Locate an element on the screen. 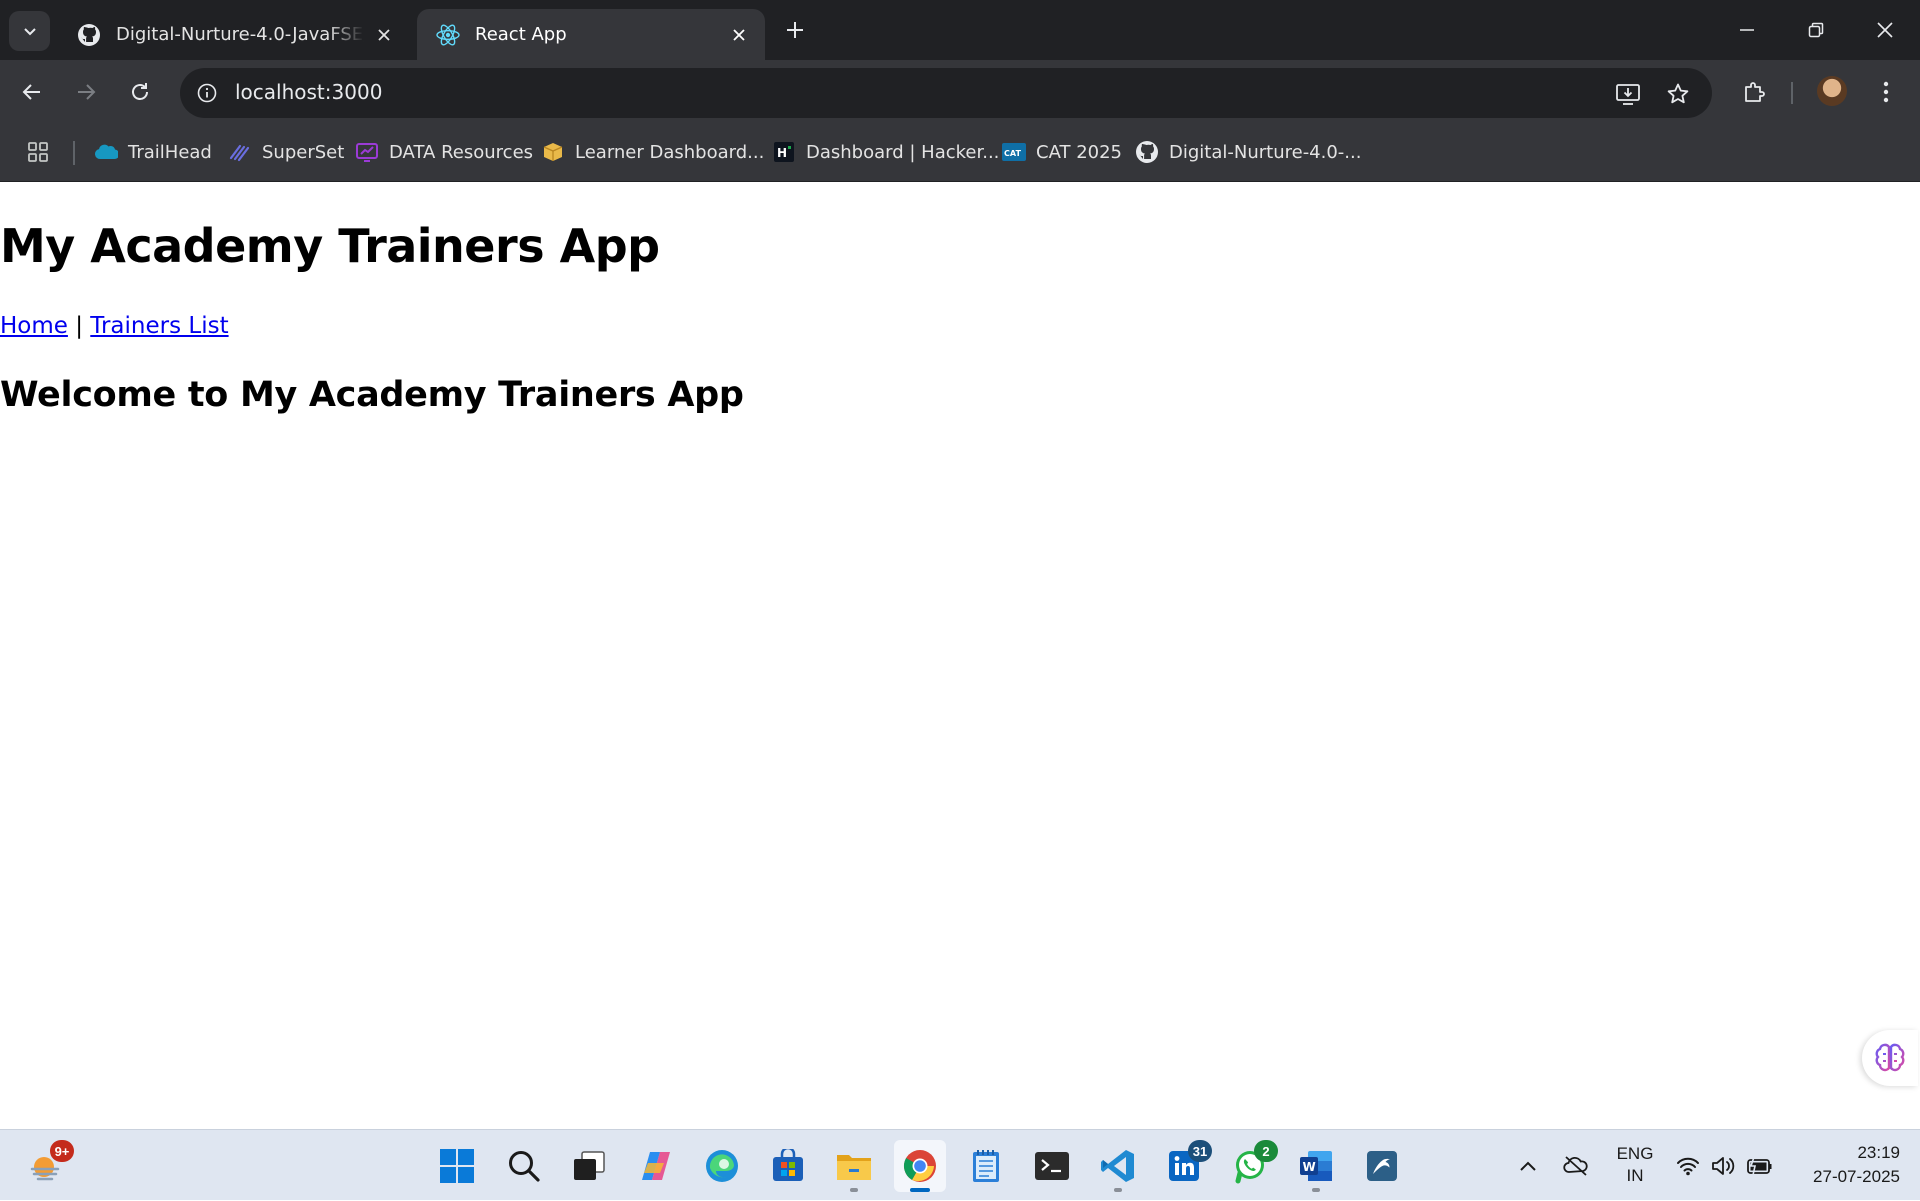 The height and width of the screenshot is (1201, 1920). chrome-app is located at coordinates (920, 1166).